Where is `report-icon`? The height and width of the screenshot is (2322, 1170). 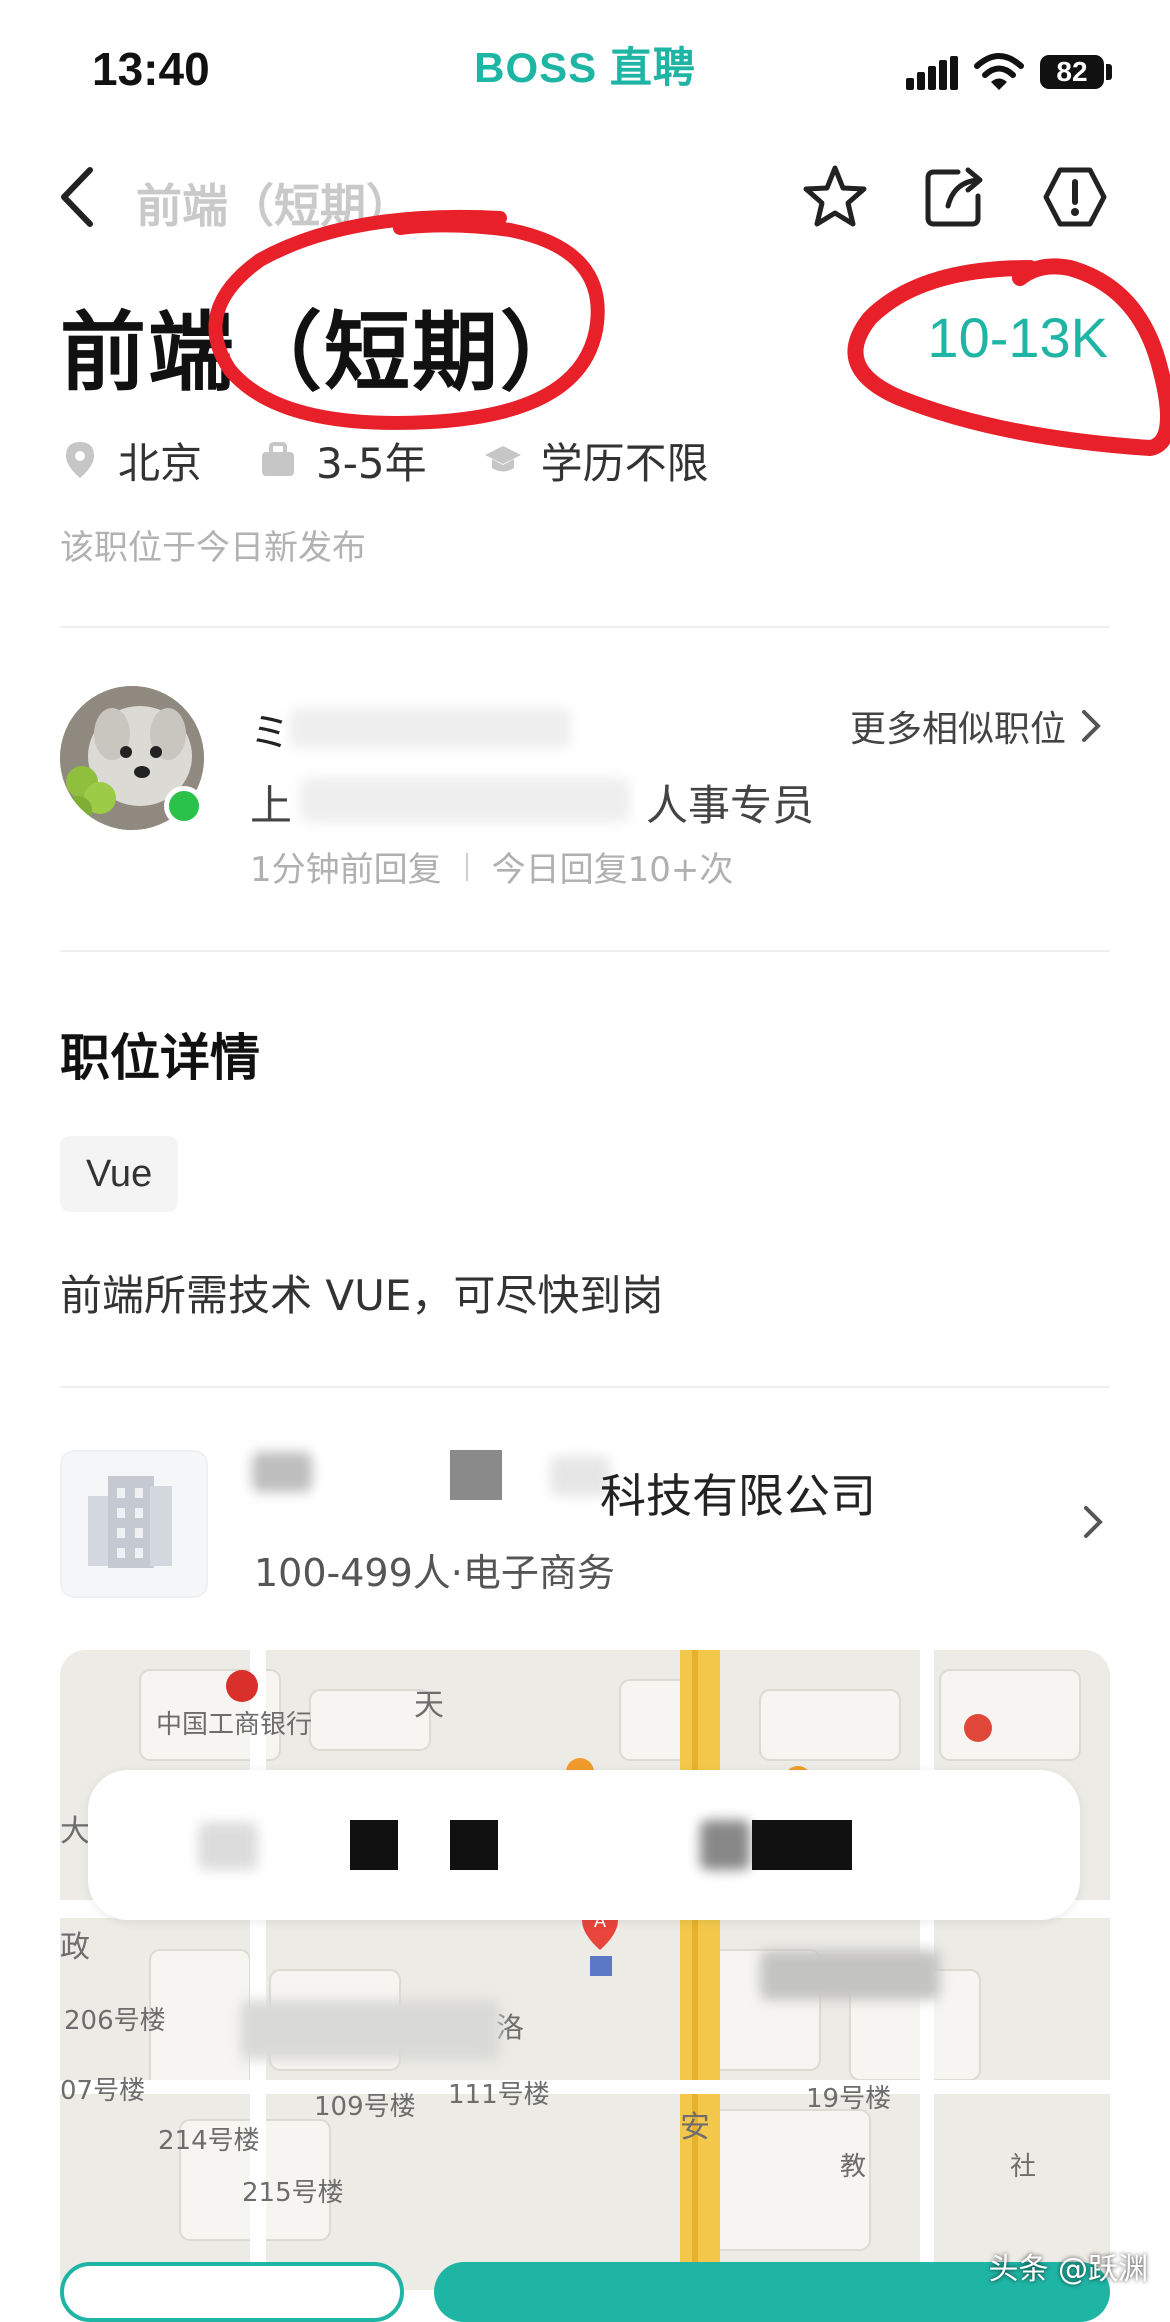
report-icon is located at coordinates (1075, 197).